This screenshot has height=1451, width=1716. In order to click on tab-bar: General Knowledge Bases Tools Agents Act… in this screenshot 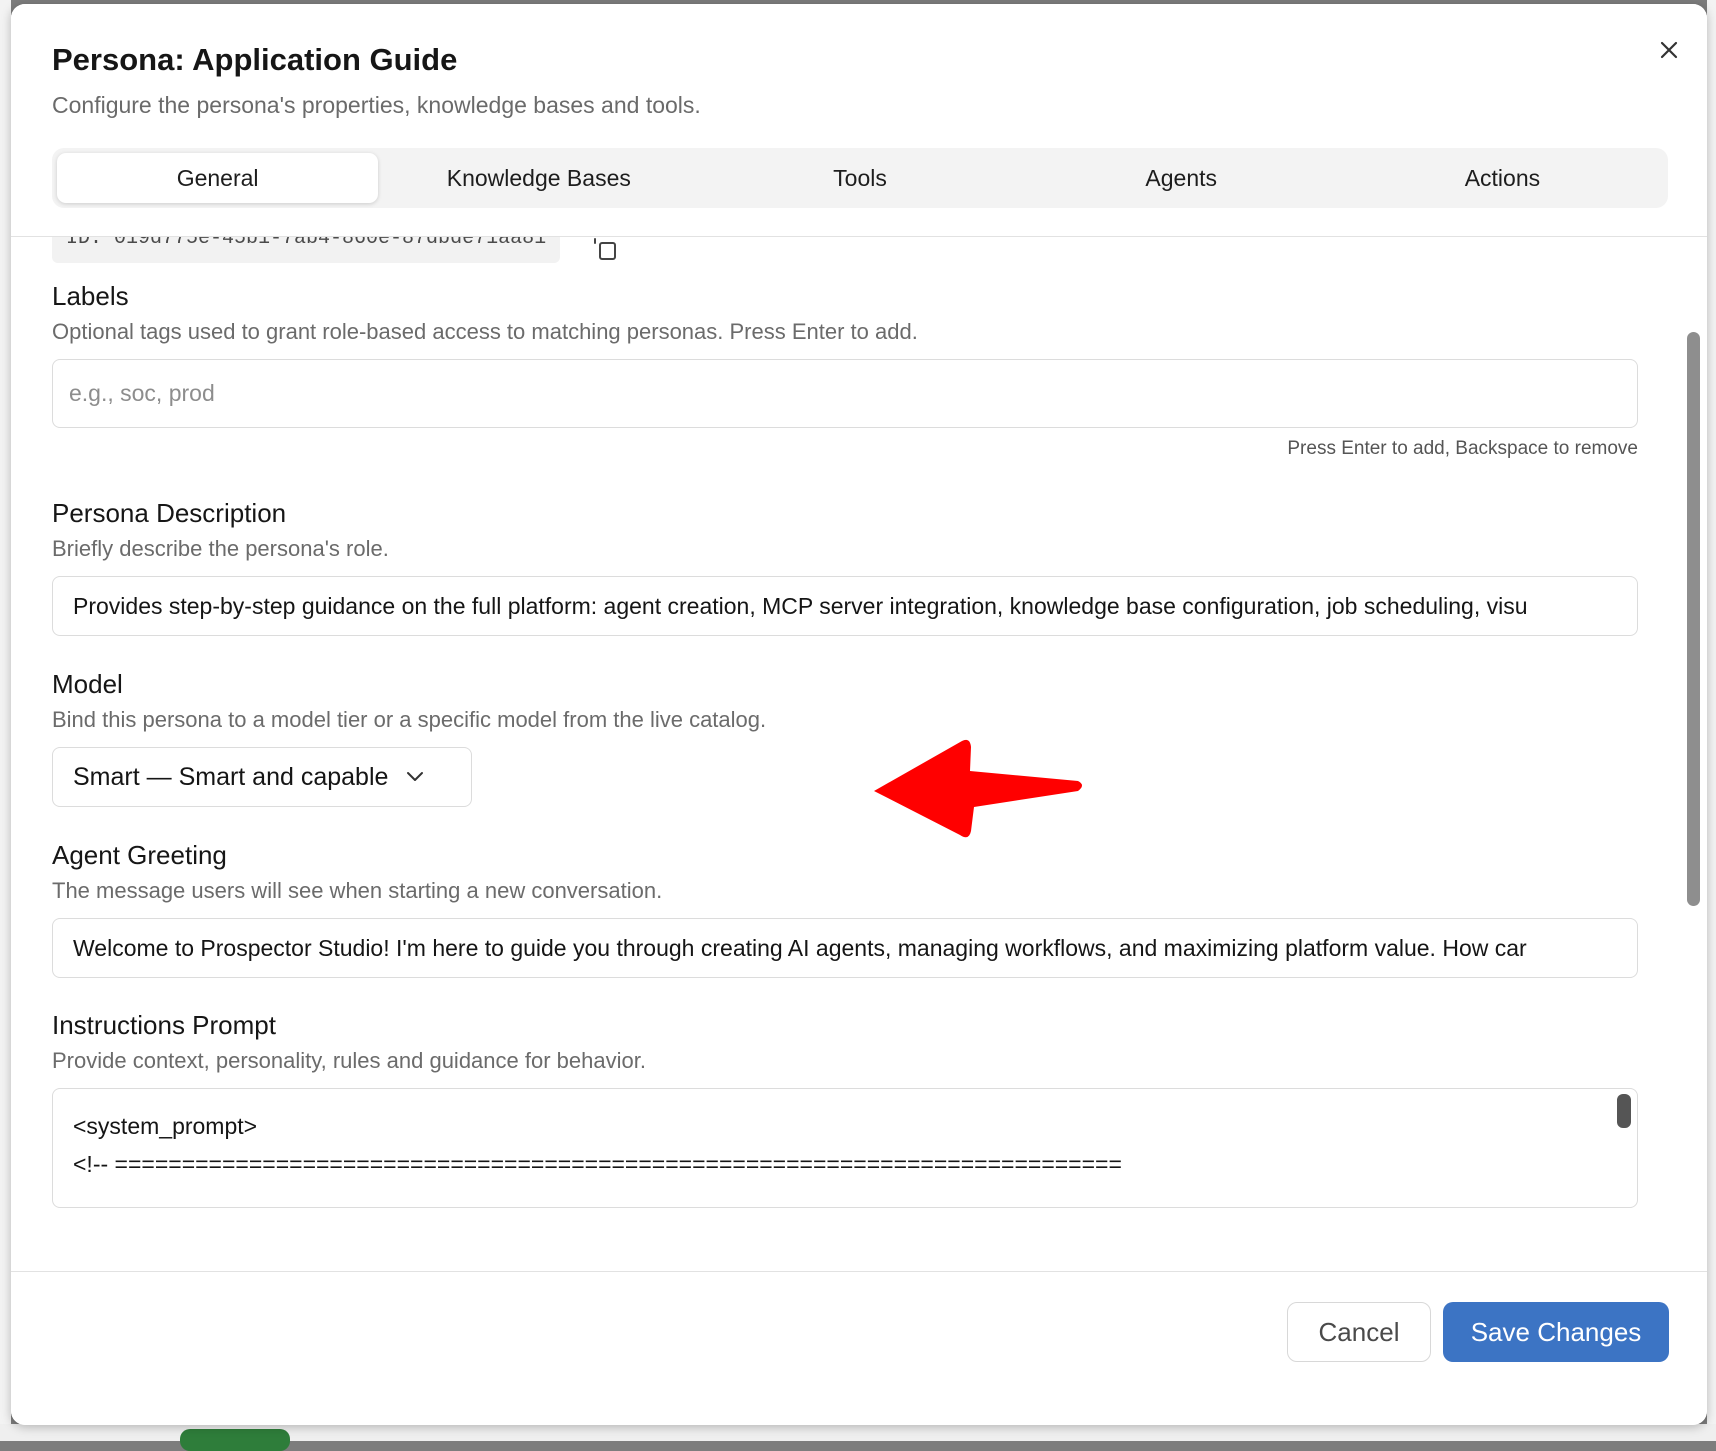, I will do `click(860, 178)`.